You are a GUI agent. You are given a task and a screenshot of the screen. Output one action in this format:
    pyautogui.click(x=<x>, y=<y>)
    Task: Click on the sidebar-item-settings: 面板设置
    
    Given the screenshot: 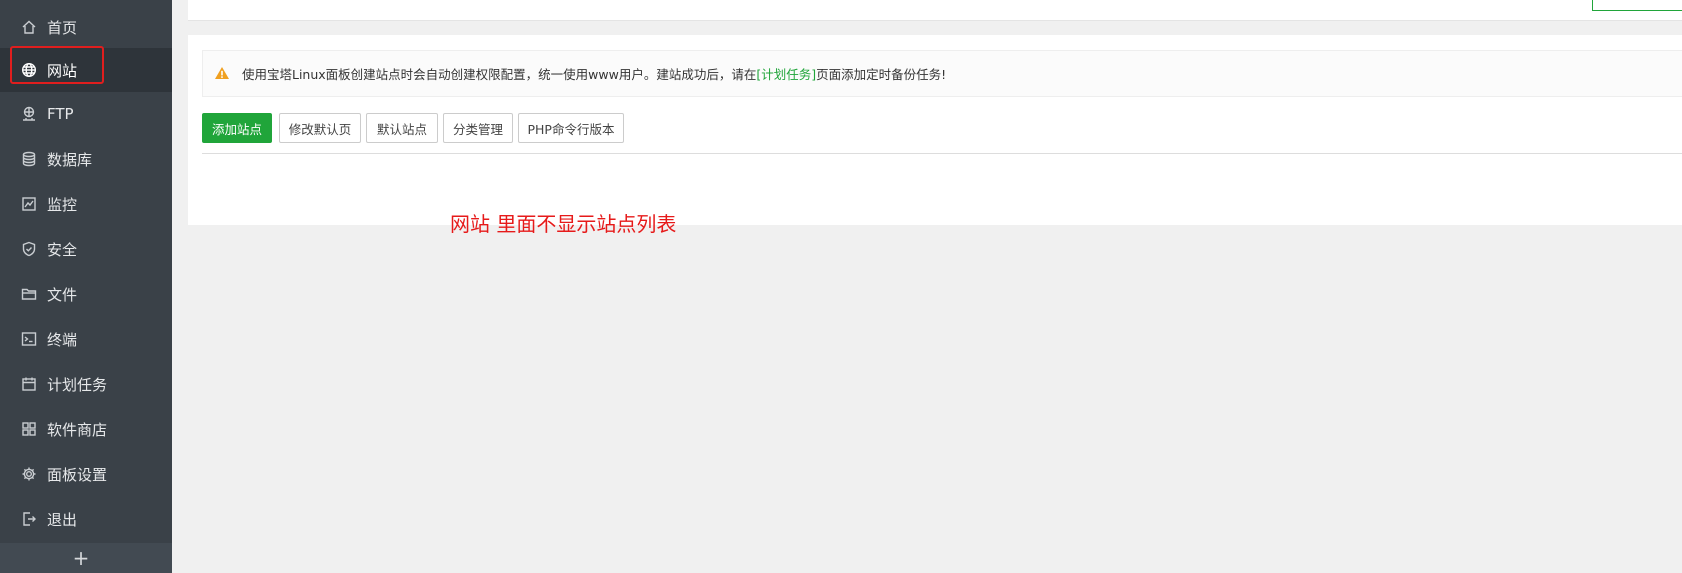 What is the action you would take?
    pyautogui.click(x=86, y=474)
    